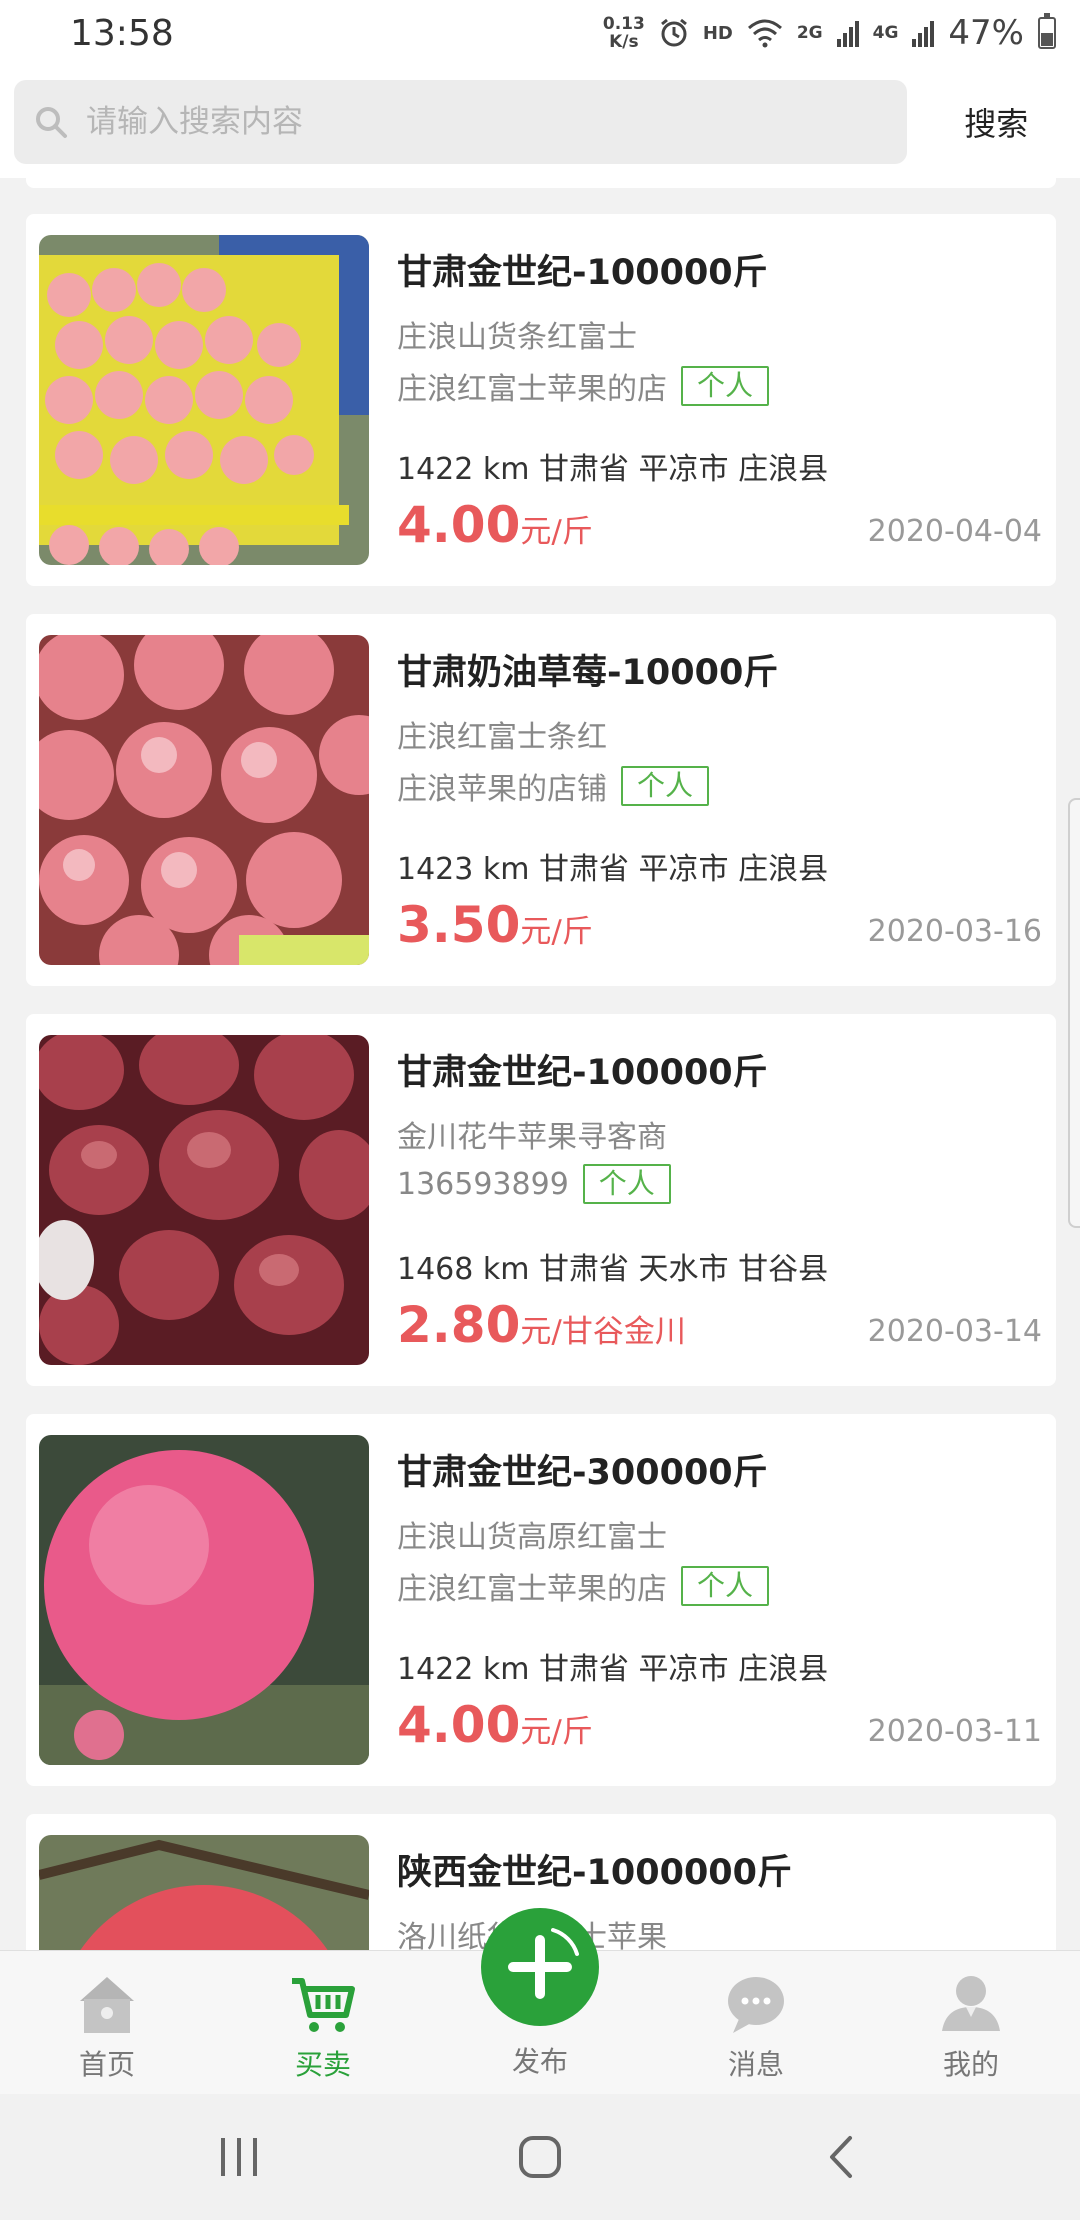 The height and width of the screenshot is (2220, 1080). Describe the element at coordinates (809, 33) in the screenshot. I see `signal-2g-label: 2G` at that location.